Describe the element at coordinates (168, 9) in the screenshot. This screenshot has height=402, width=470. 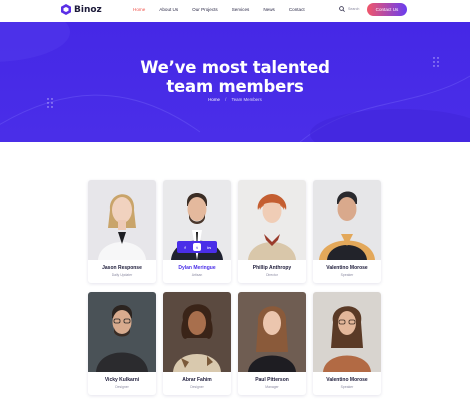
I see `nav-about-us: About Us` at that location.